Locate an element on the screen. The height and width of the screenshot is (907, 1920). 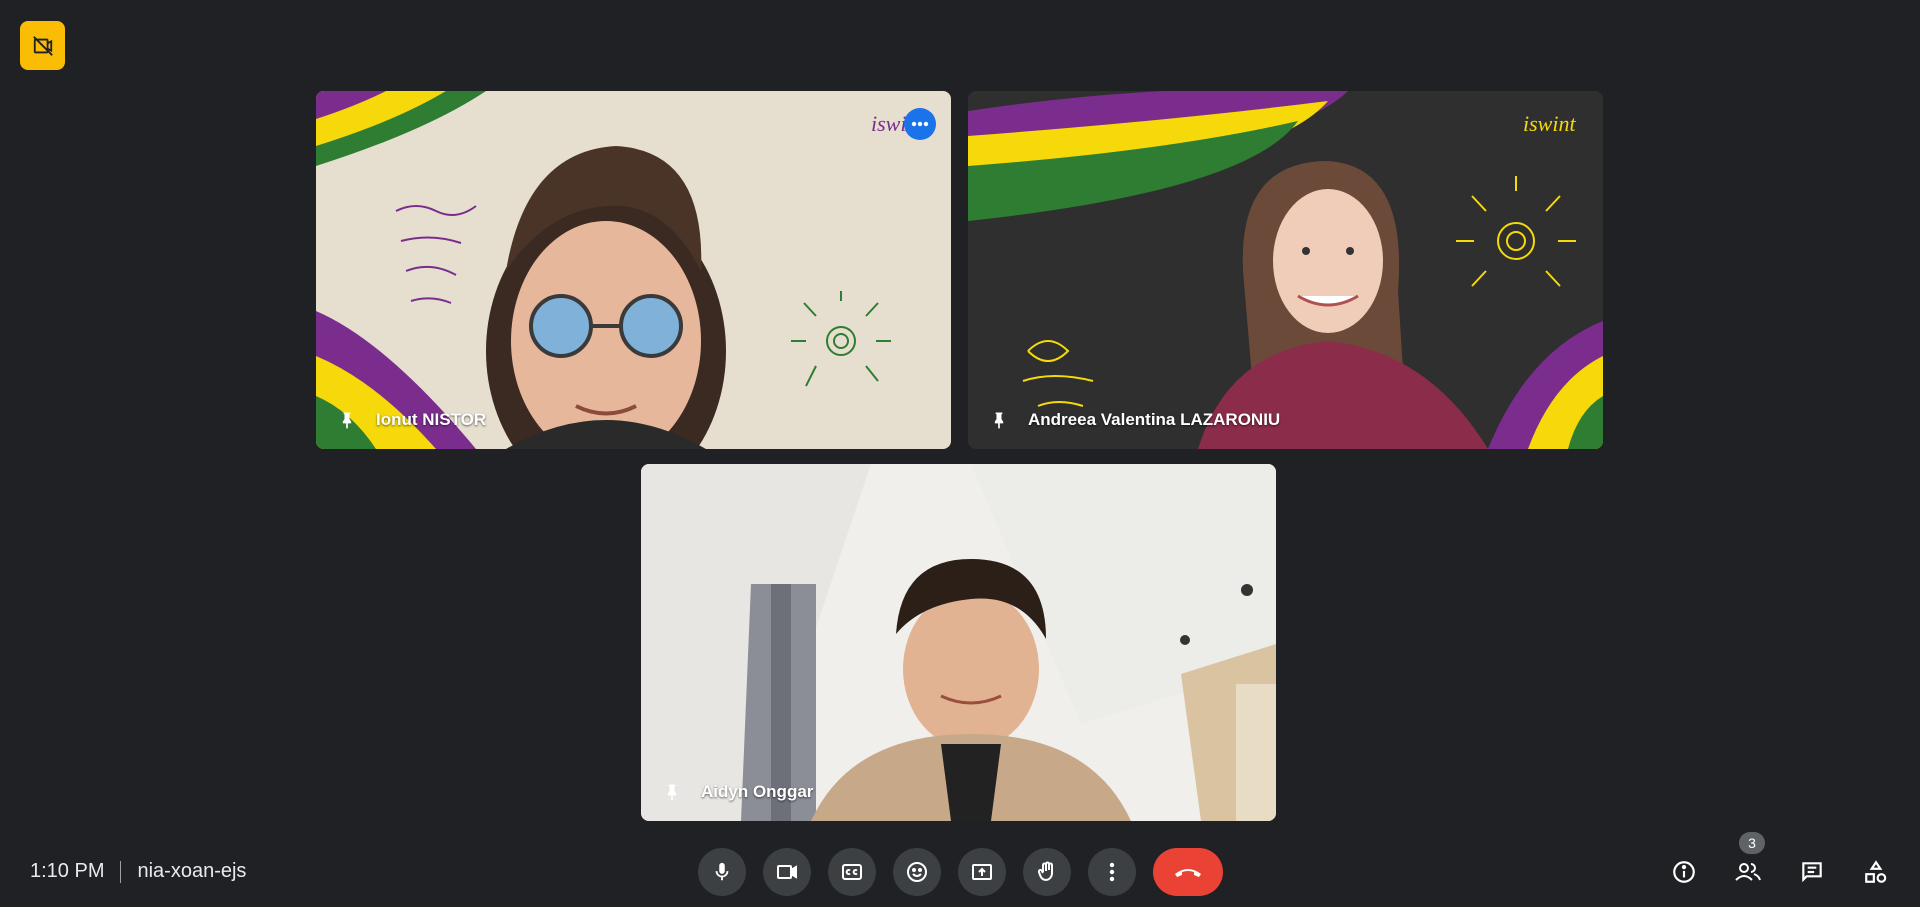
meeting-code: nia-xoan-ejs is located at coordinates (192, 871).